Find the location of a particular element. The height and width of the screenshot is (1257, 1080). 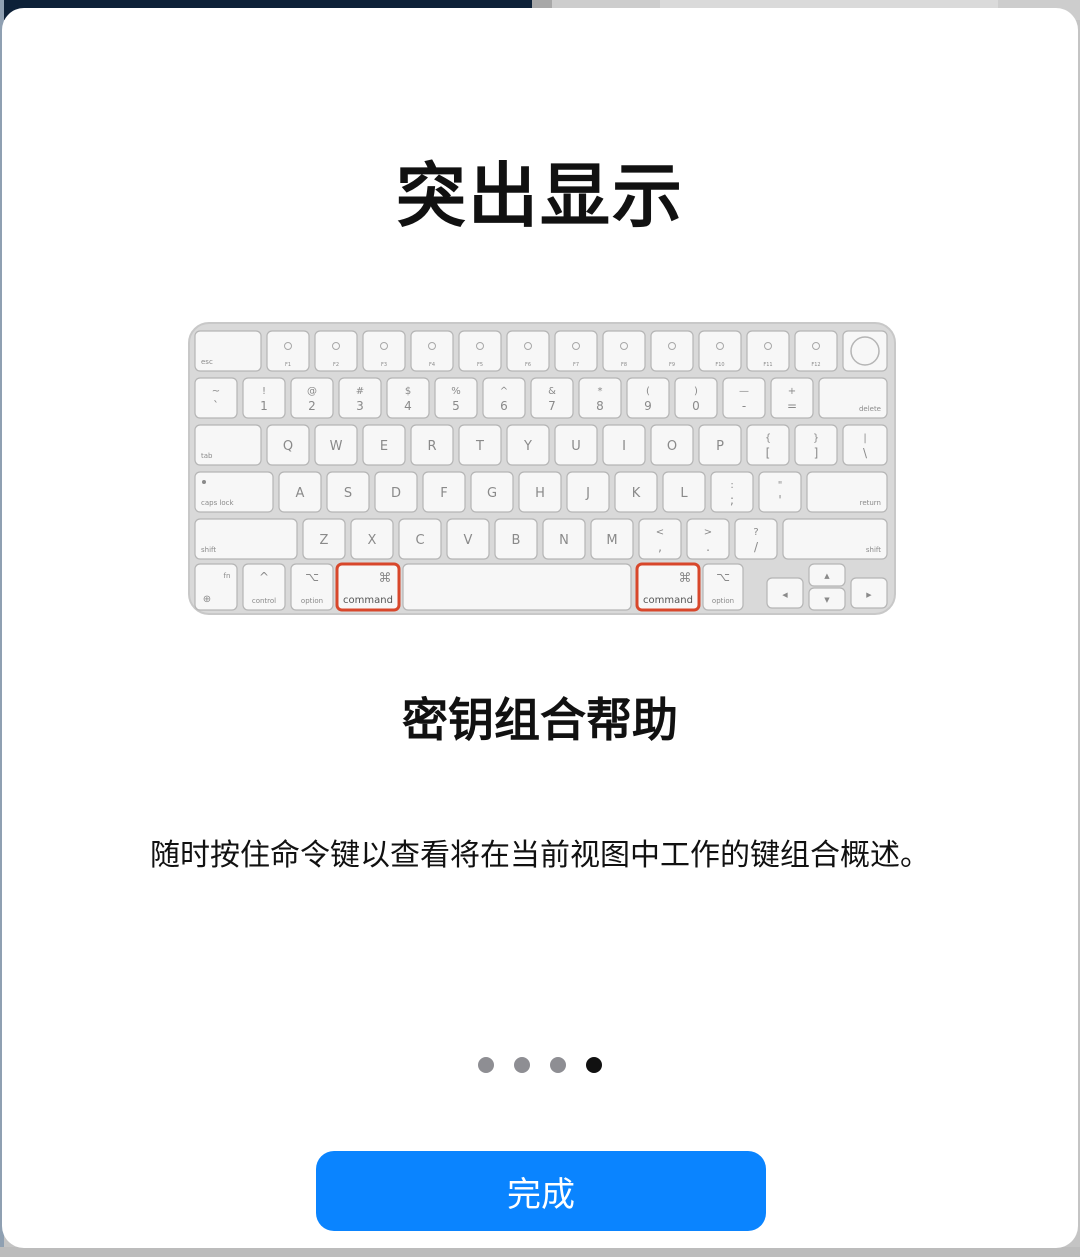

key-f1: F1 is located at coordinates (288, 351).